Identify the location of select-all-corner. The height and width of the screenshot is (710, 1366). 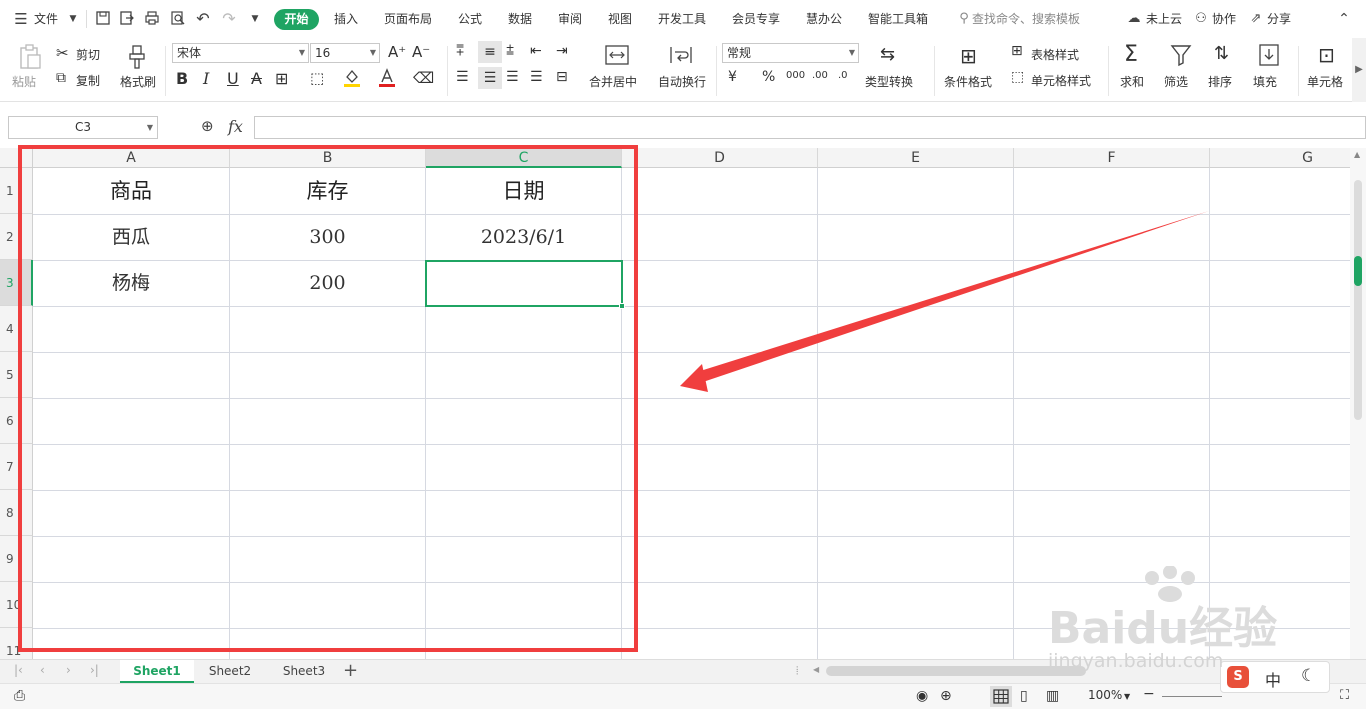
(16, 158).